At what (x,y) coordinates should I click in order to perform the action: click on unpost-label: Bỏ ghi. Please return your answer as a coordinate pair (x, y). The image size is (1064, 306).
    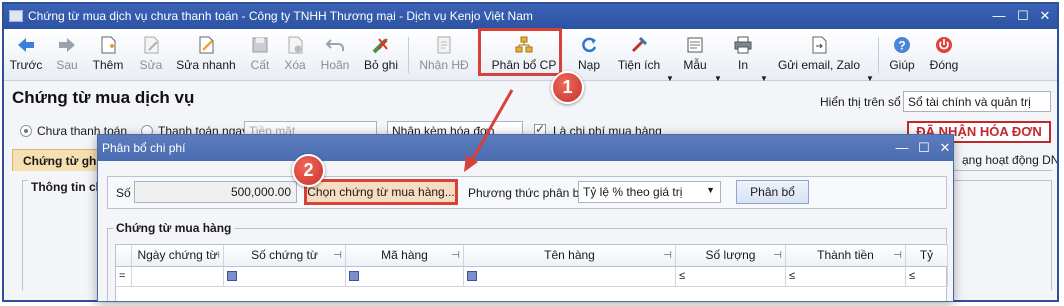
    Looking at the image, I should click on (381, 65).